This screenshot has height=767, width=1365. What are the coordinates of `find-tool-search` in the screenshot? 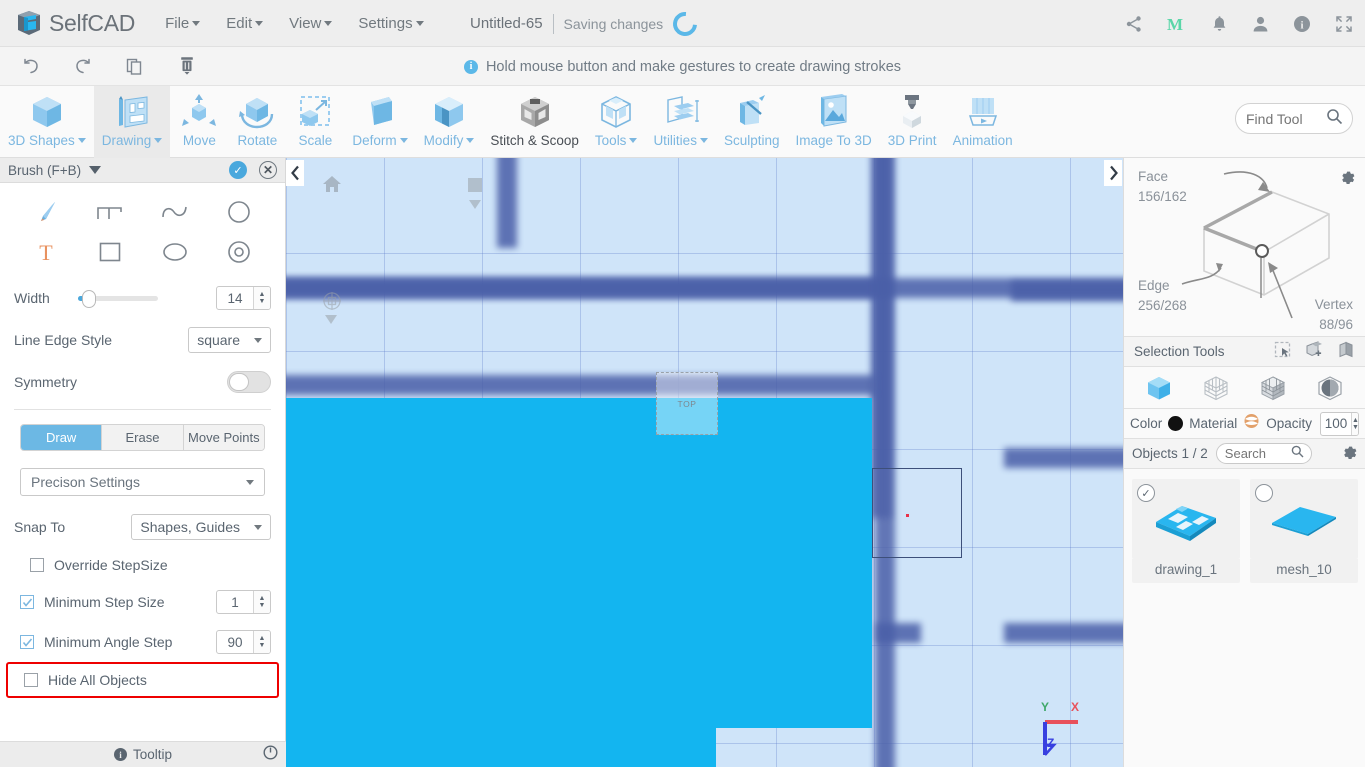 It's located at (1294, 118).